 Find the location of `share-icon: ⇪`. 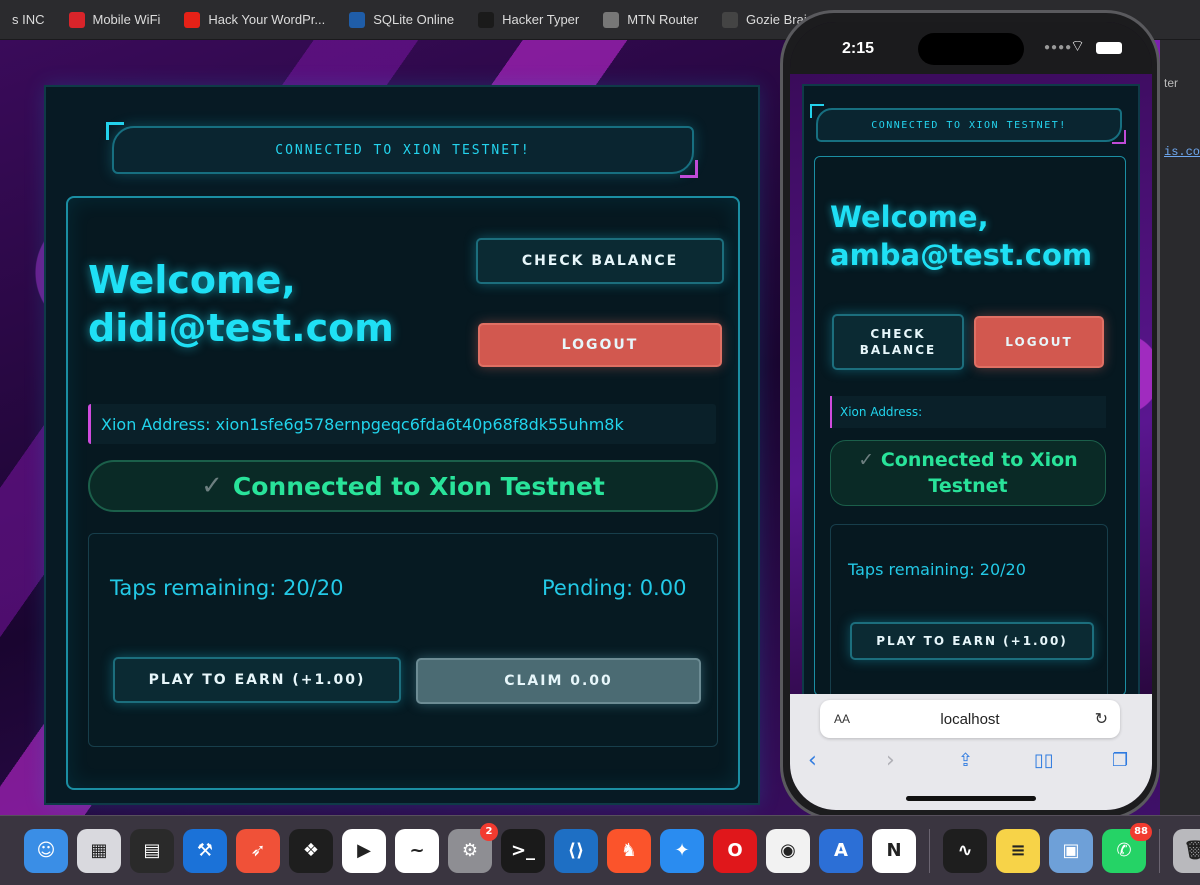

share-icon: ⇪ is located at coordinates (965, 760).